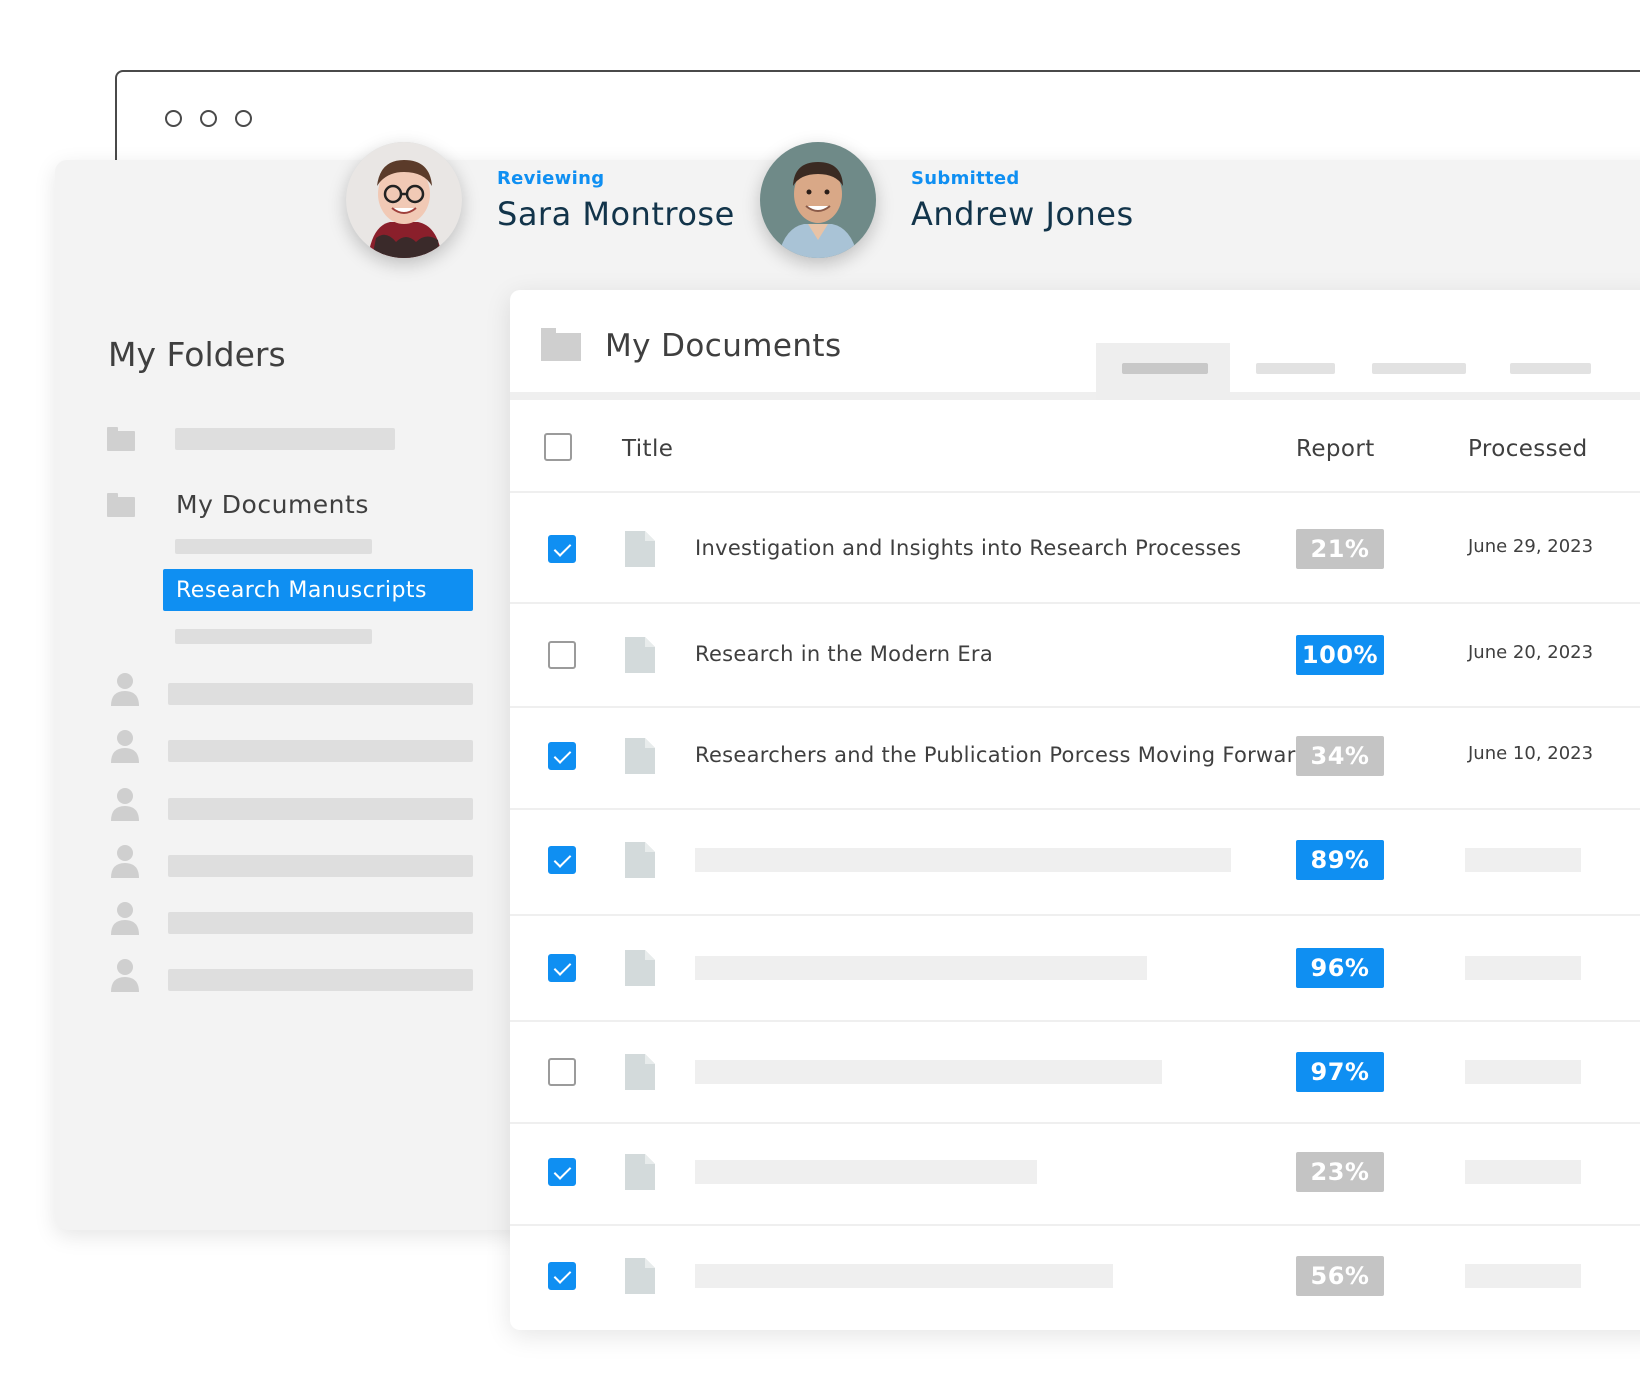  I want to click on document-title-link: Research in the Modern Era, so click(844, 654).